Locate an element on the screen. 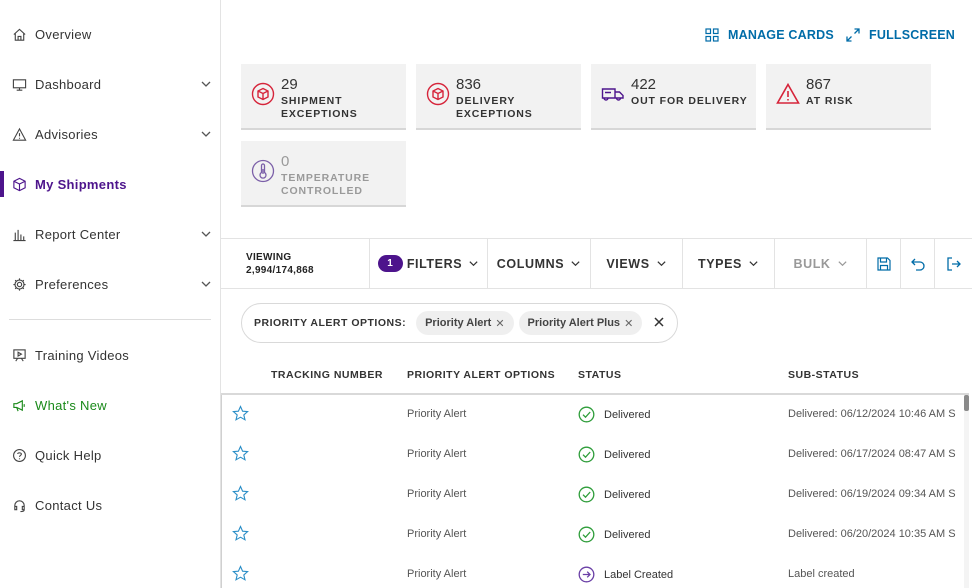 The image size is (972, 588). column-header-tracking-number: TRACKING NUMBER is located at coordinates (327, 375).